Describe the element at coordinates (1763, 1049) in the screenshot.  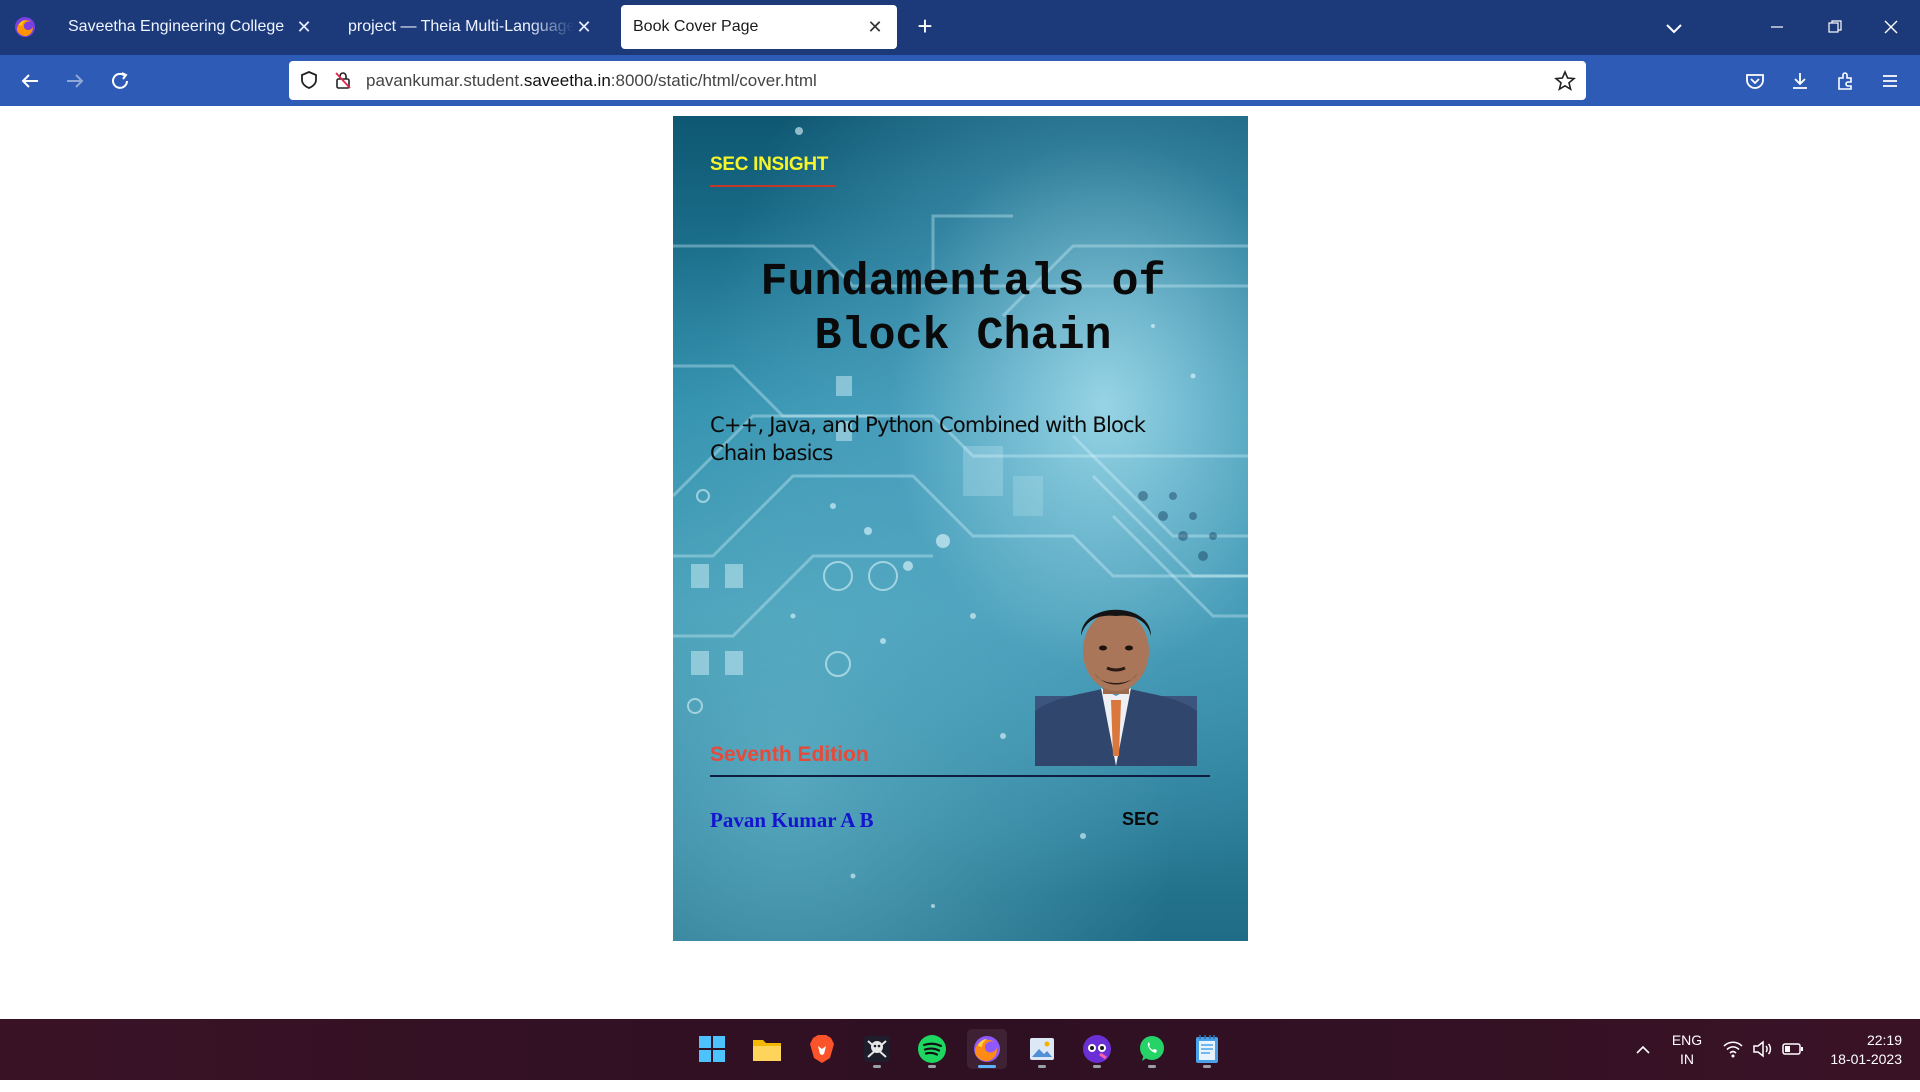
I see `volume-icon` at that location.